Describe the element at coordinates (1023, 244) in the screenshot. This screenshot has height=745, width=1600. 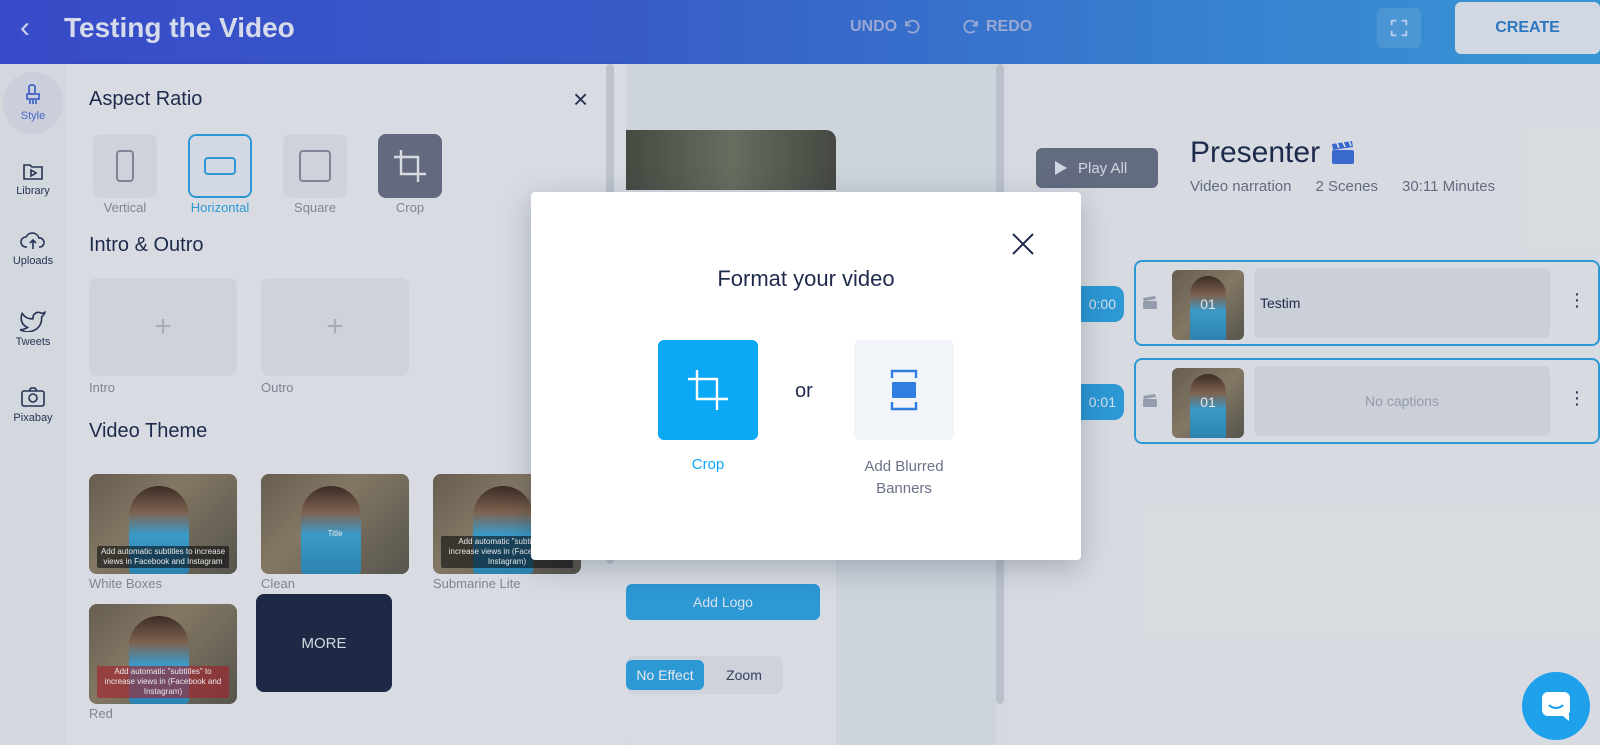
I see `close-icon` at that location.